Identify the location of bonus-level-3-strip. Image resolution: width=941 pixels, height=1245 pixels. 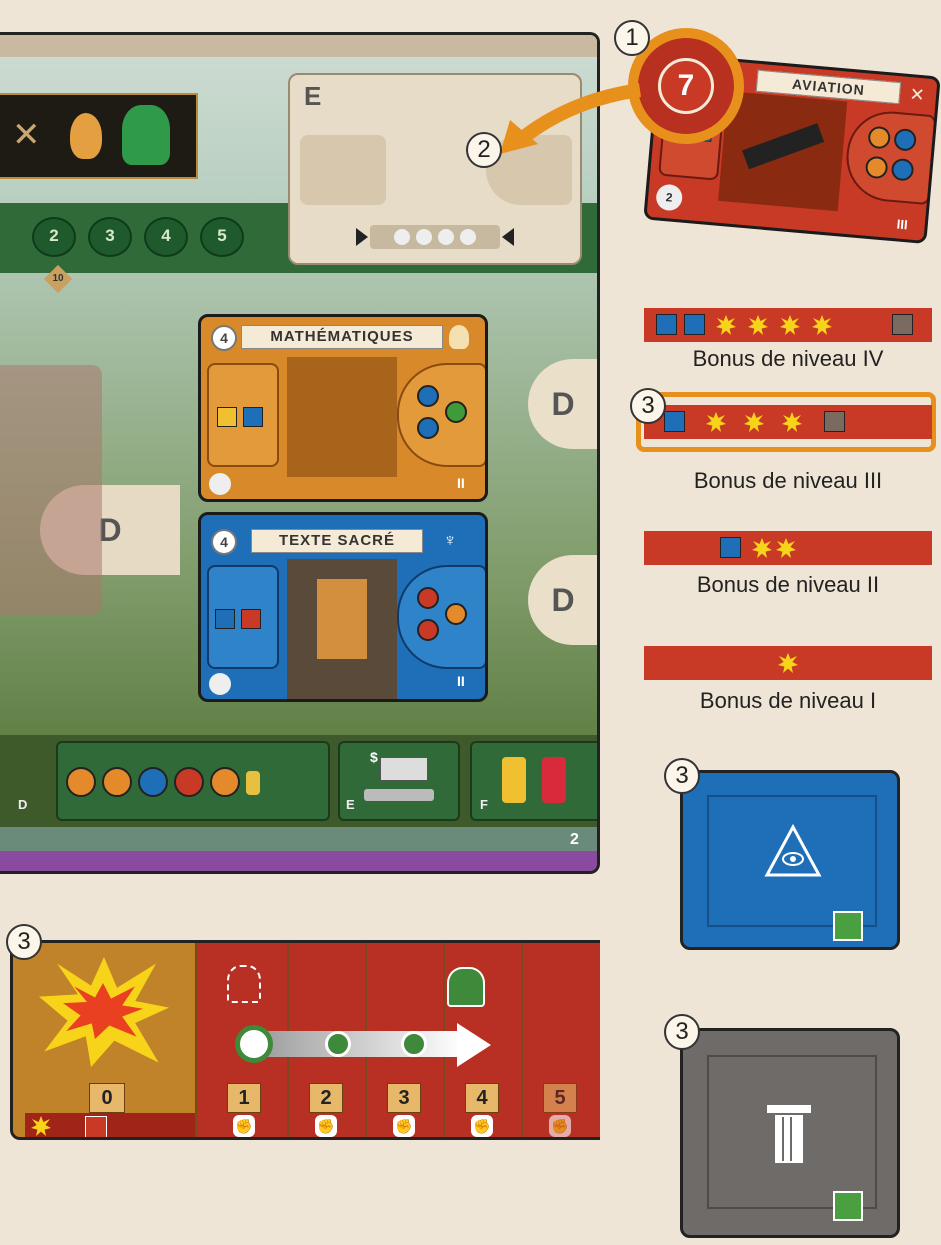
(788, 422).